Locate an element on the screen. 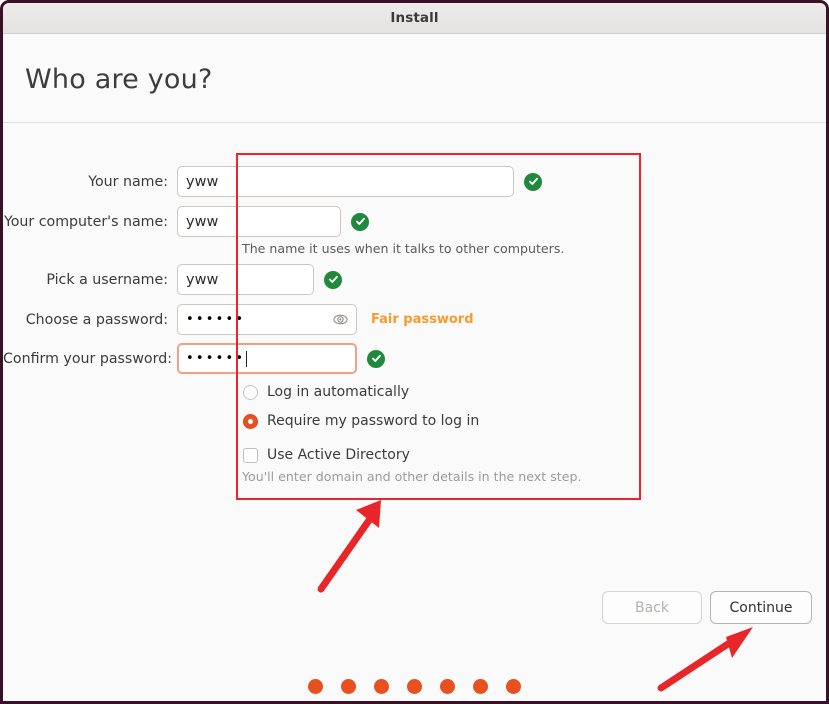 The image size is (829, 704). label-your-name: Your name: is located at coordinates (128, 181).